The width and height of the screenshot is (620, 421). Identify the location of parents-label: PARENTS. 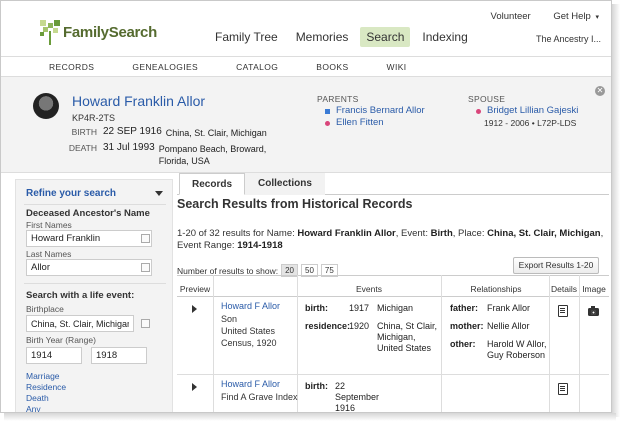
(338, 99).